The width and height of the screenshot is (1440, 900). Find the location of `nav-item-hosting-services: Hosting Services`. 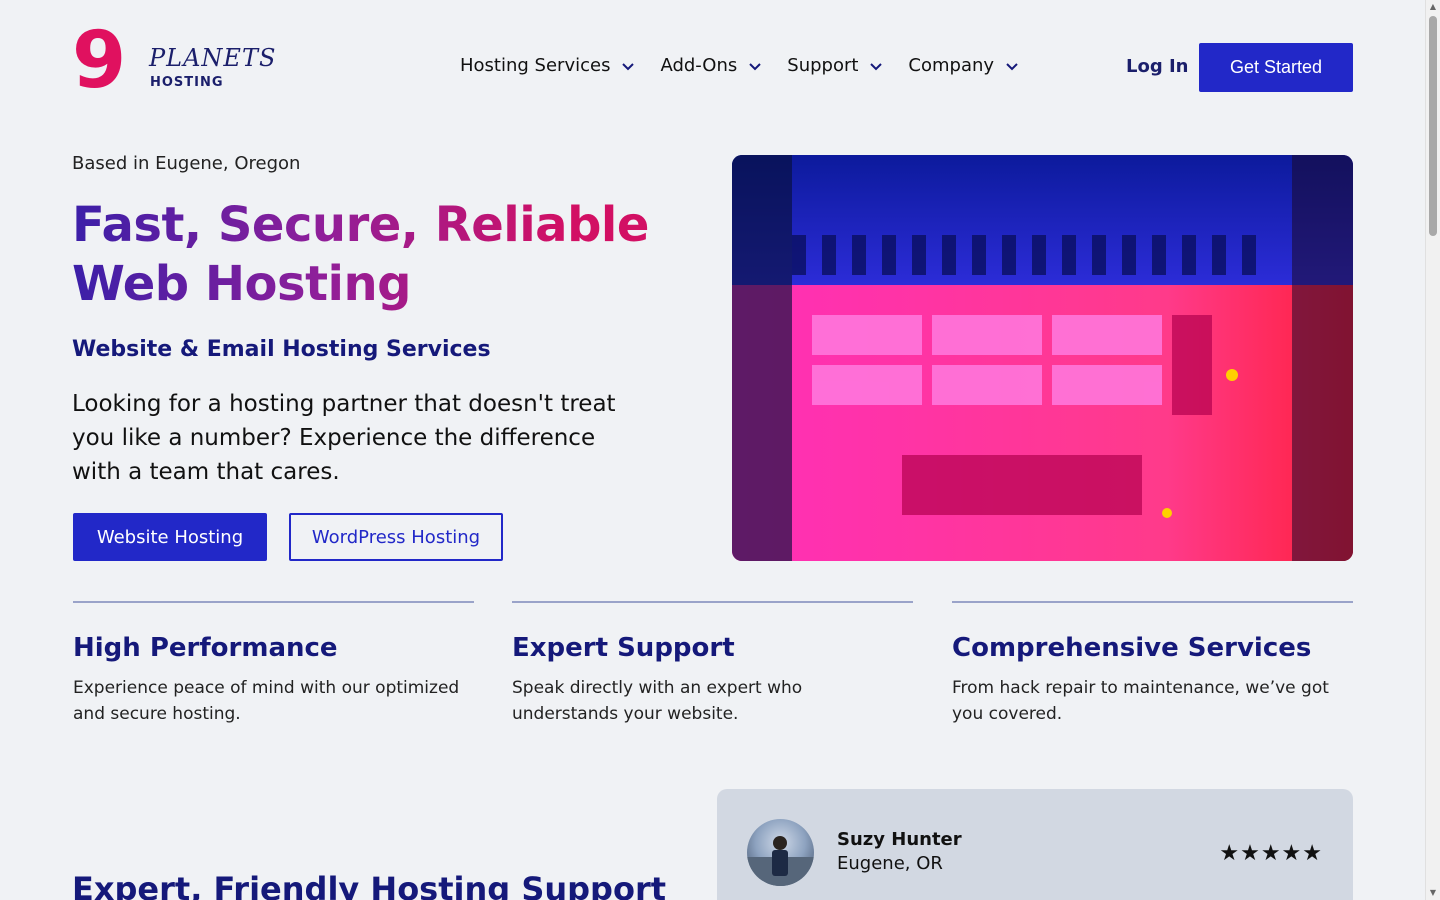

nav-item-hosting-services: Hosting Services is located at coordinates (548, 65).